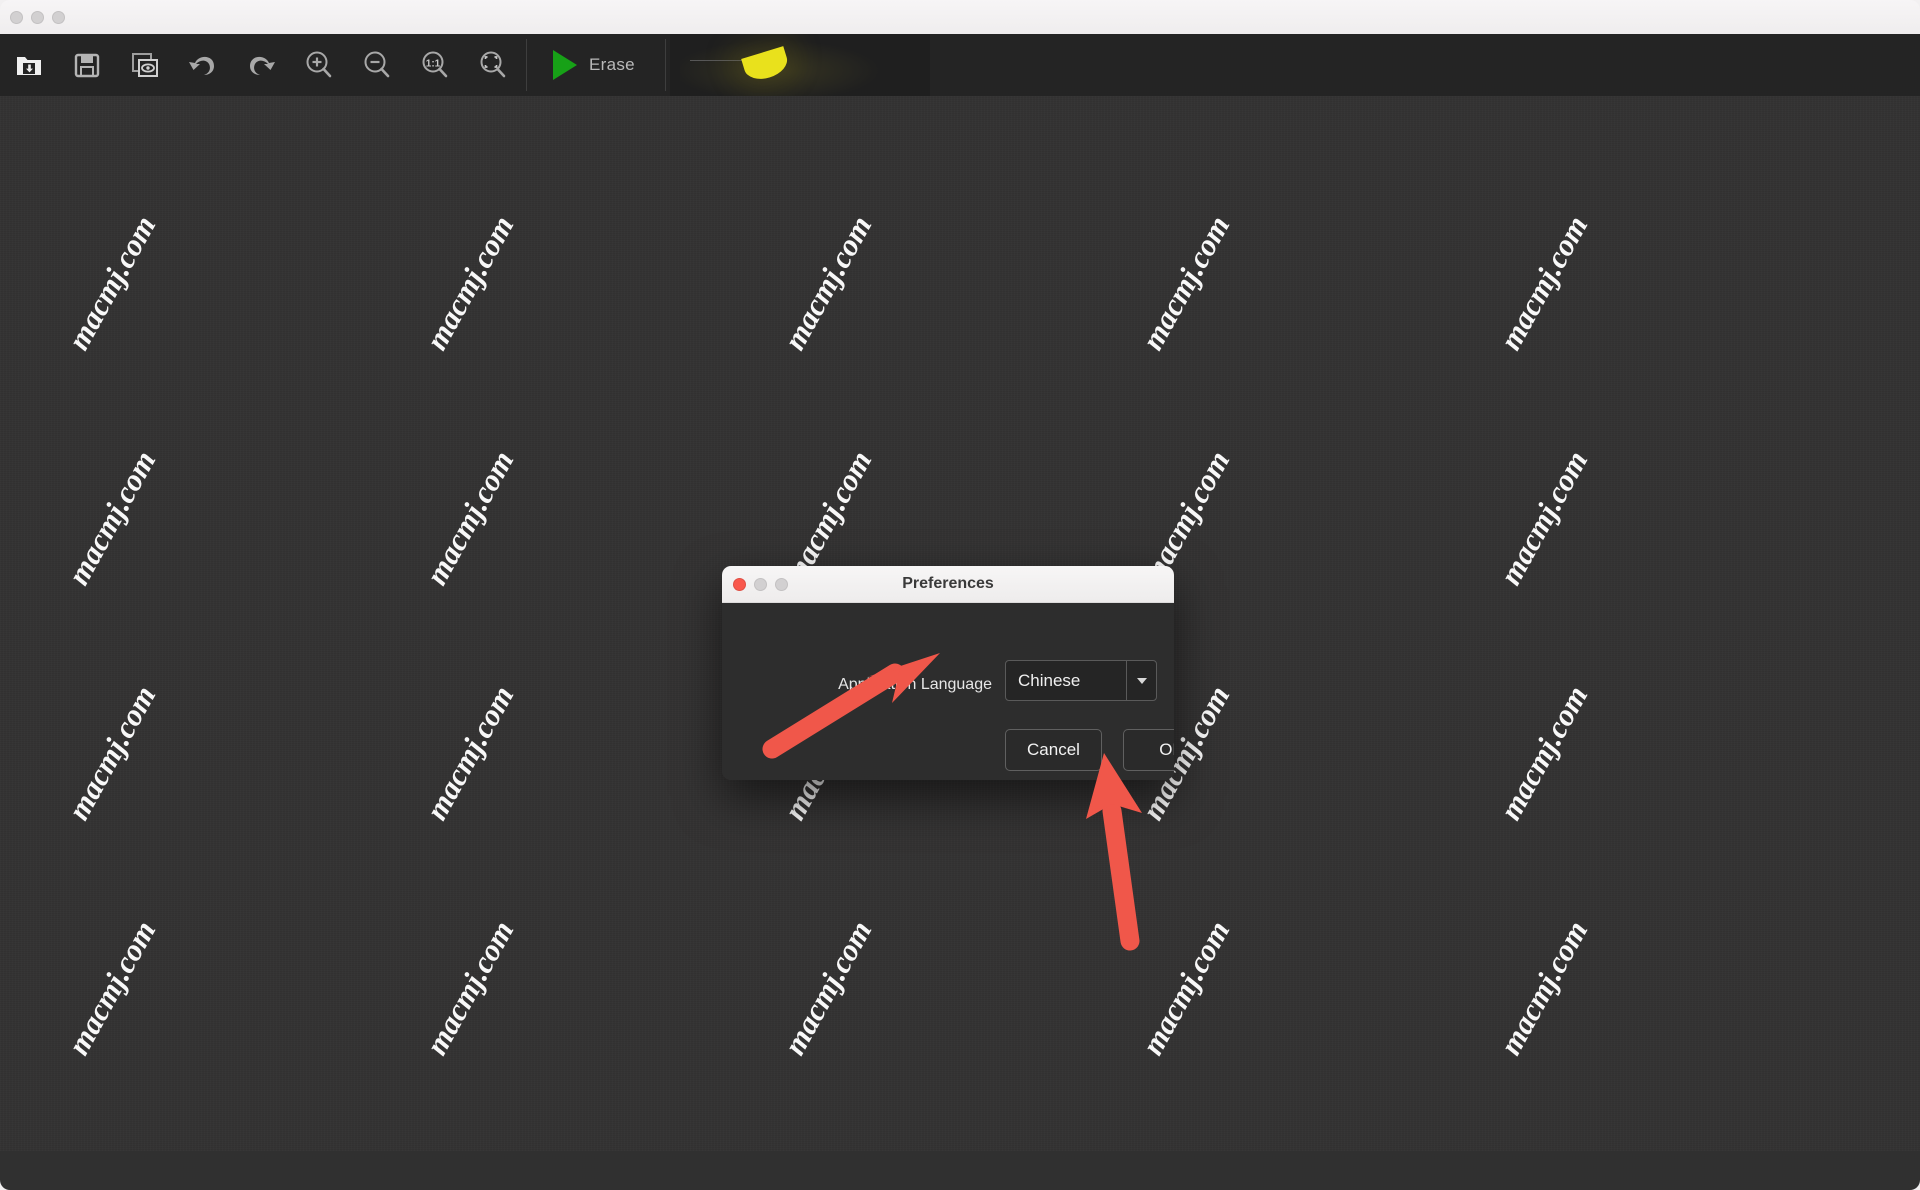 This screenshot has height=1190, width=1920. I want to click on dialog-title: Preferences, so click(948, 583).